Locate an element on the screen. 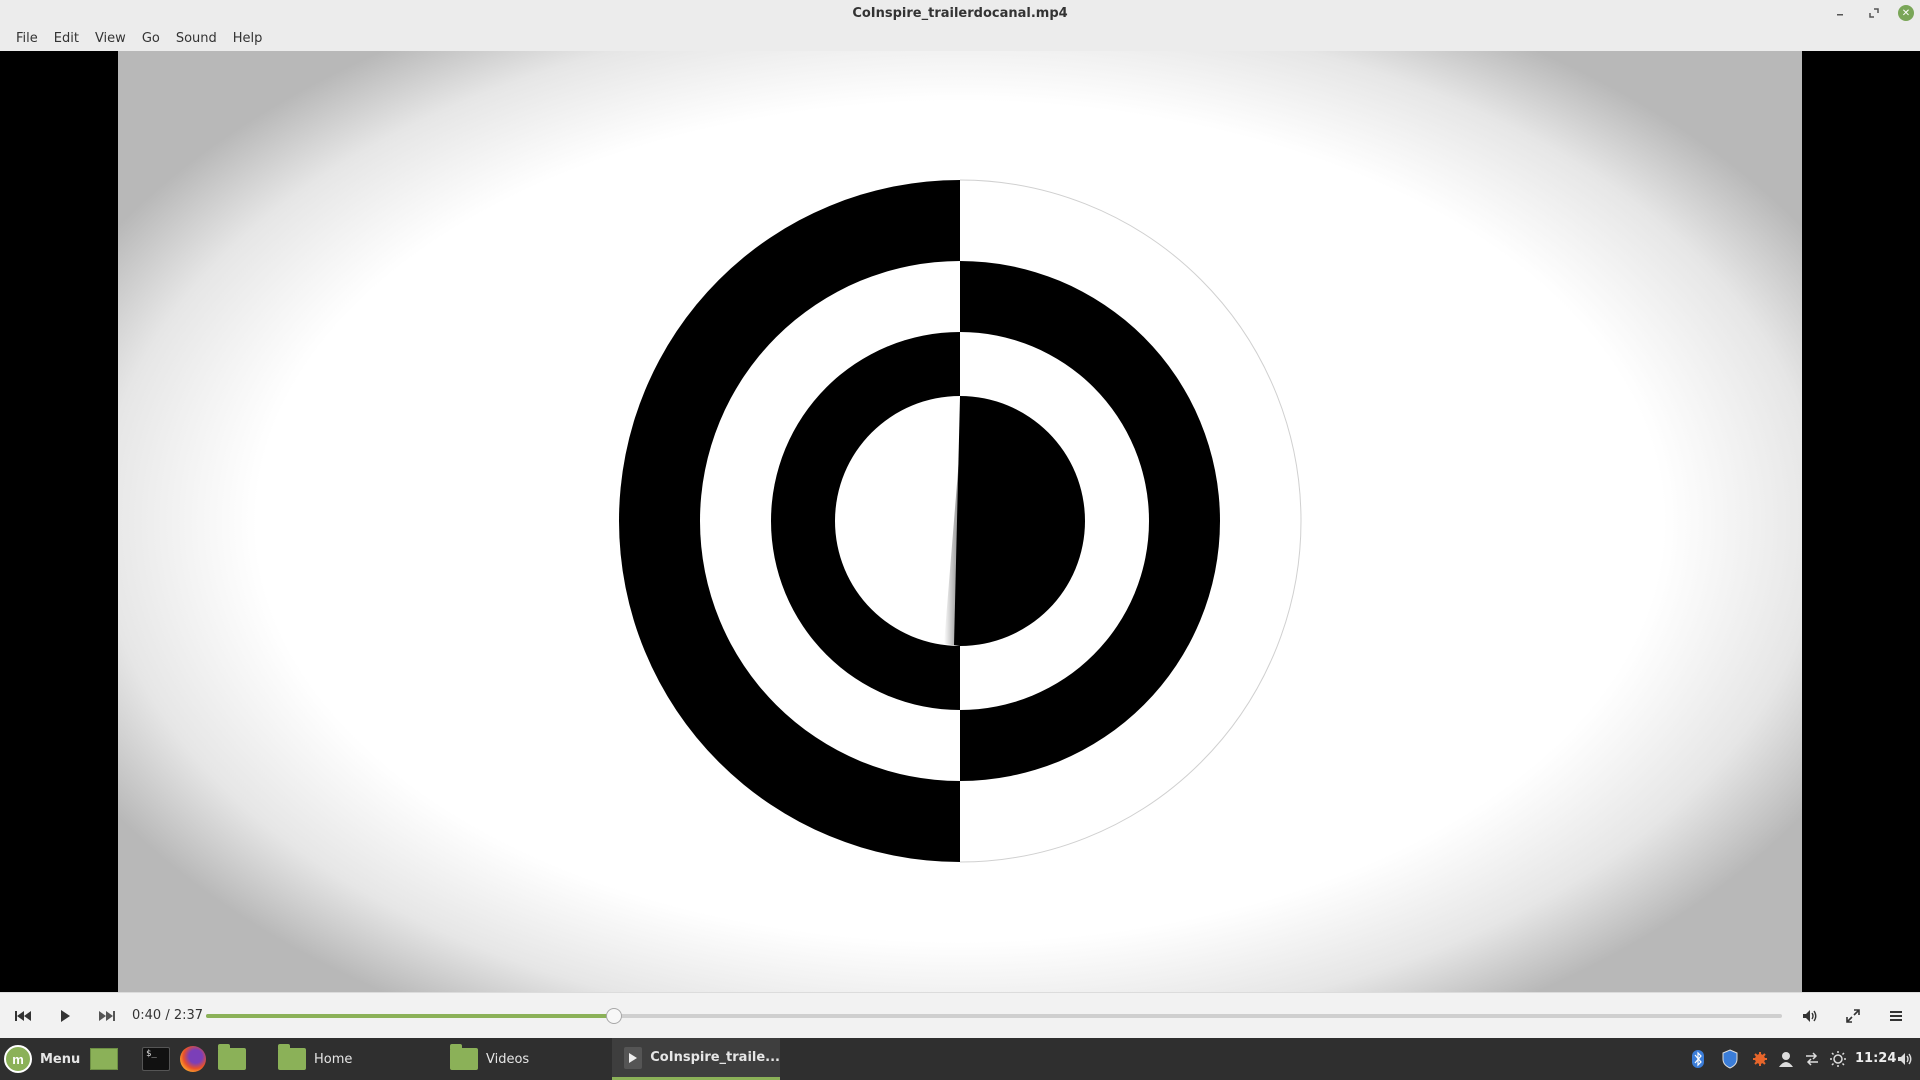  mint-logo-icon: m is located at coordinates (18, 1059).